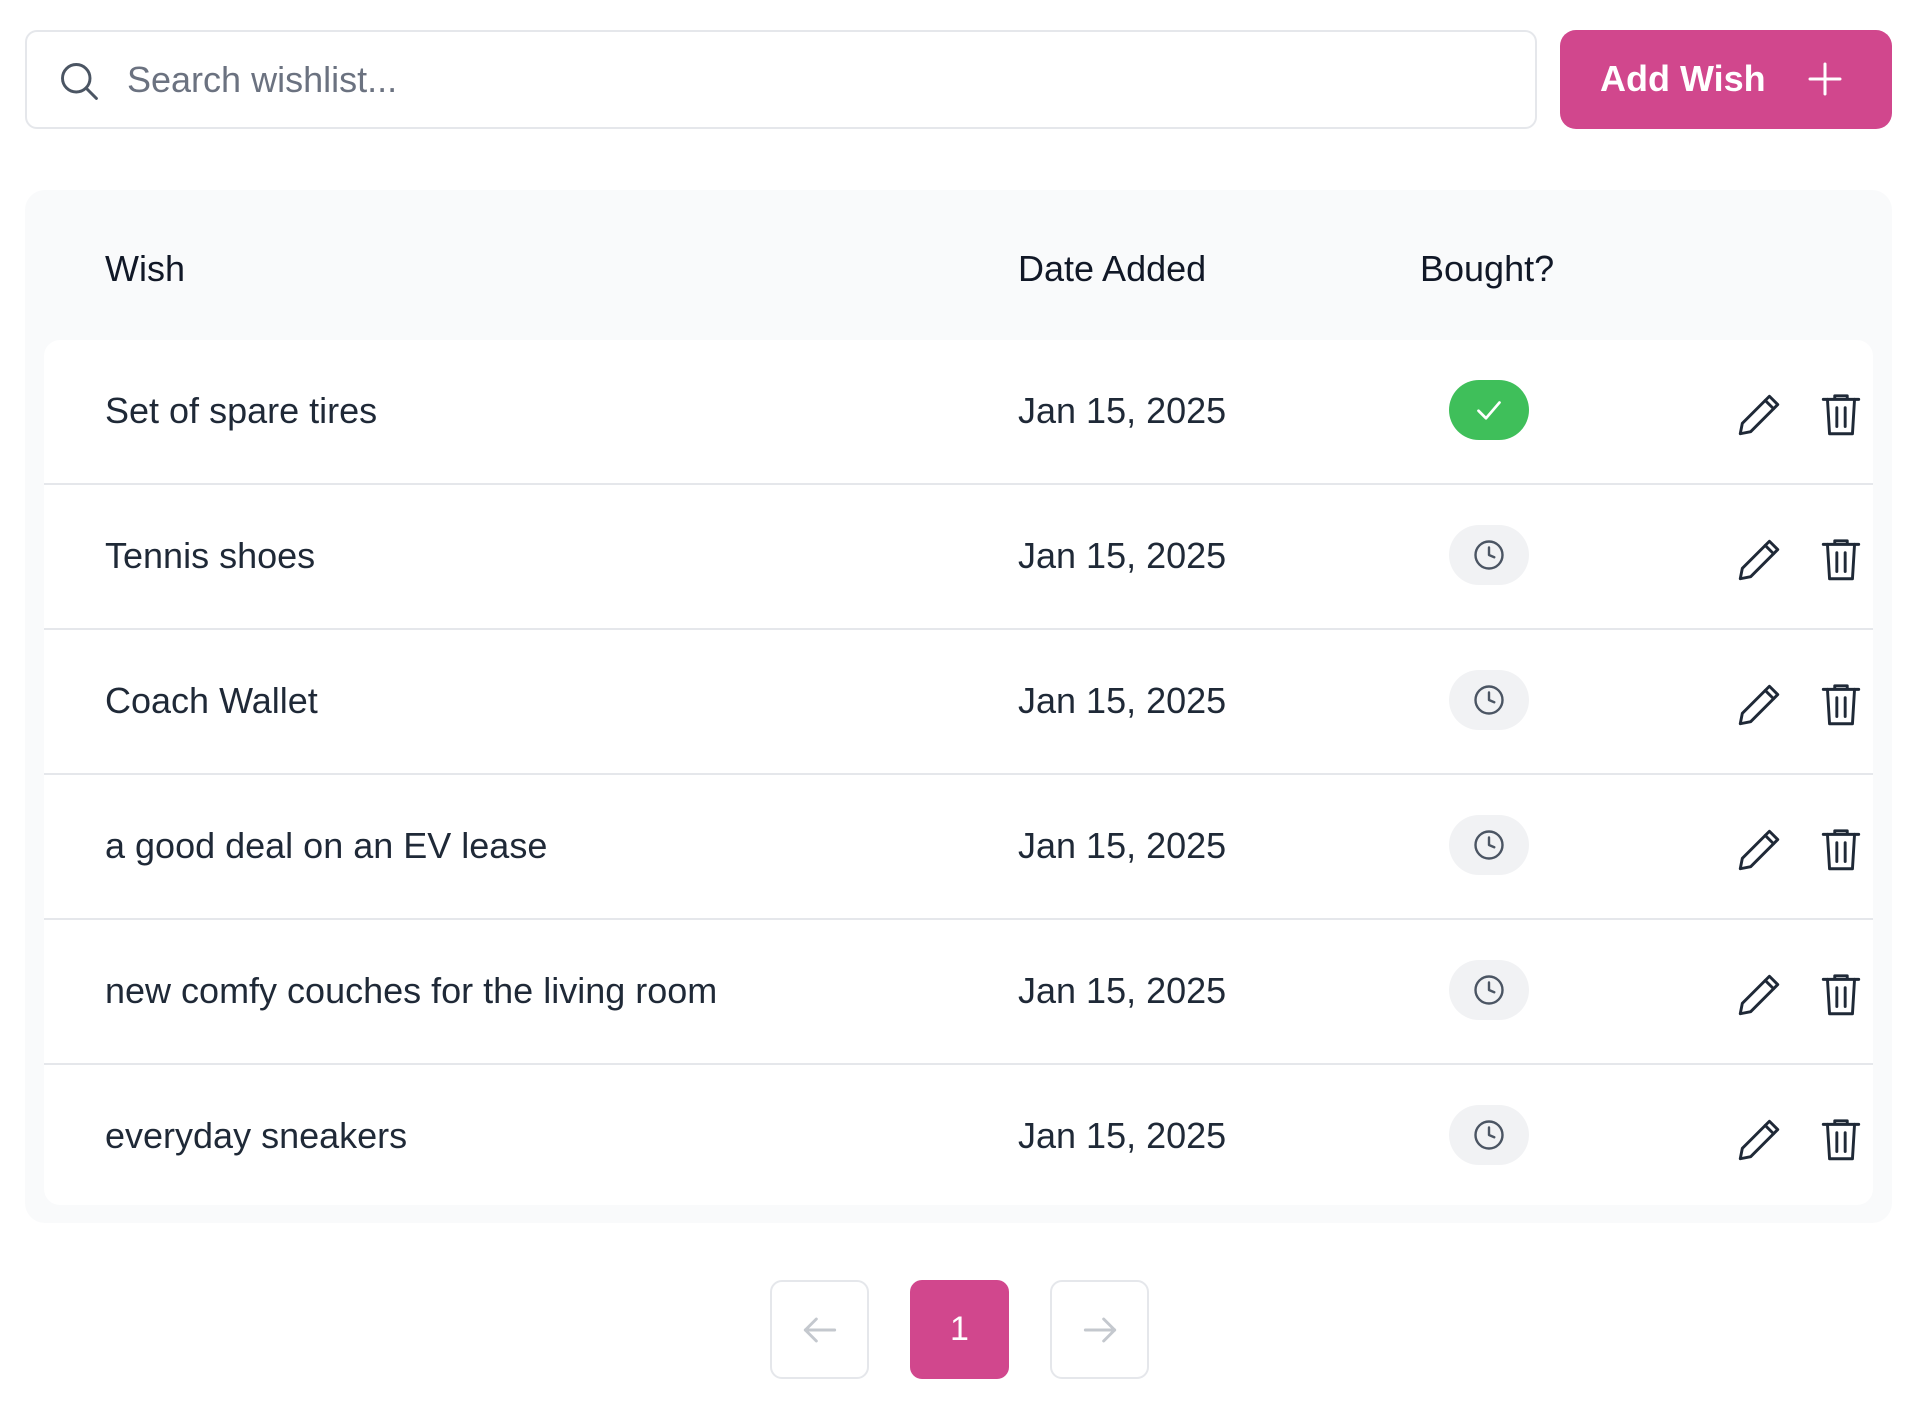 This screenshot has width=1912, height=1407. What do you see at coordinates (1112, 268) in the screenshot?
I see `column-header-date-added: Date Added` at bounding box center [1112, 268].